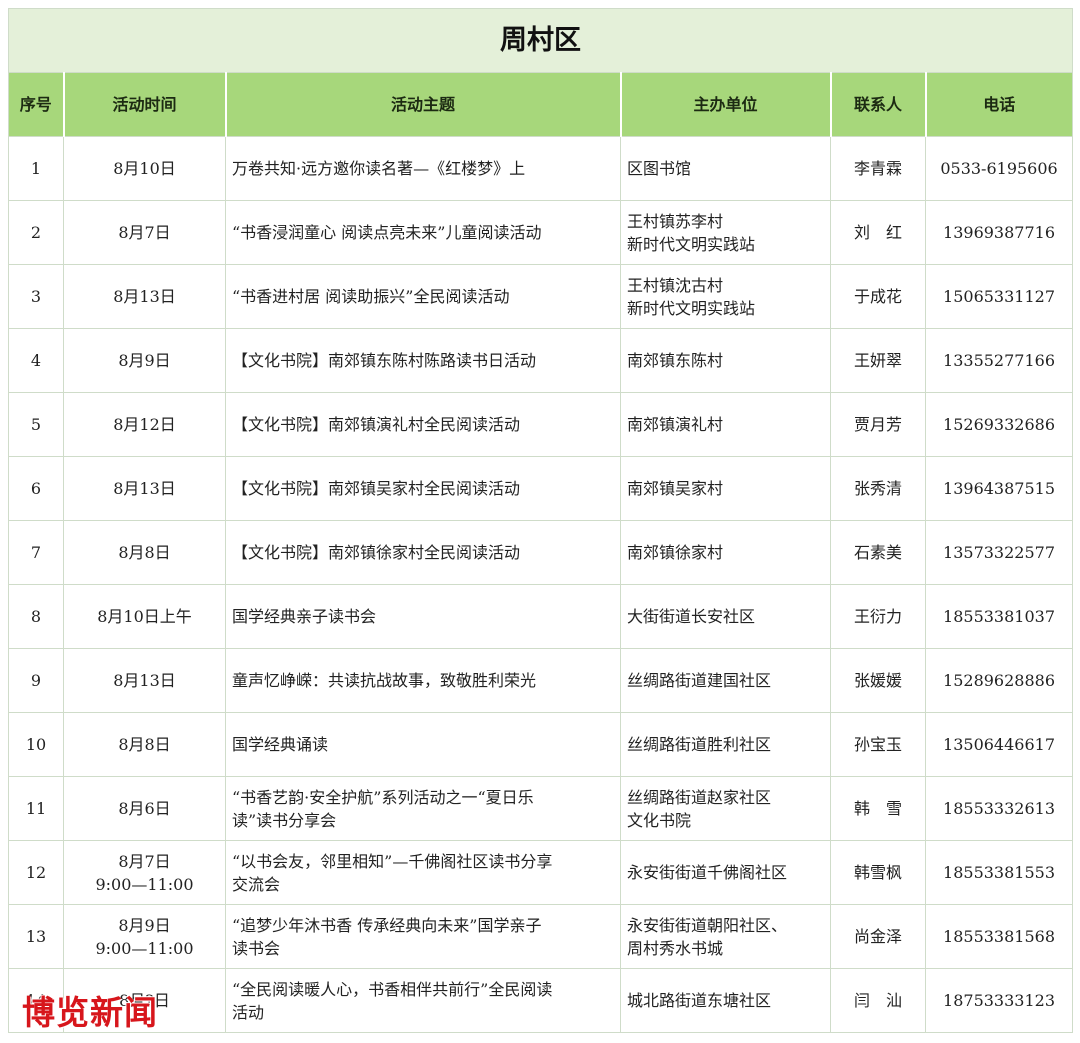 This screenshot has width=1080, height=1043. I want to click on activity-date: 8月7日 9:00—11:00, so click(144, 872).